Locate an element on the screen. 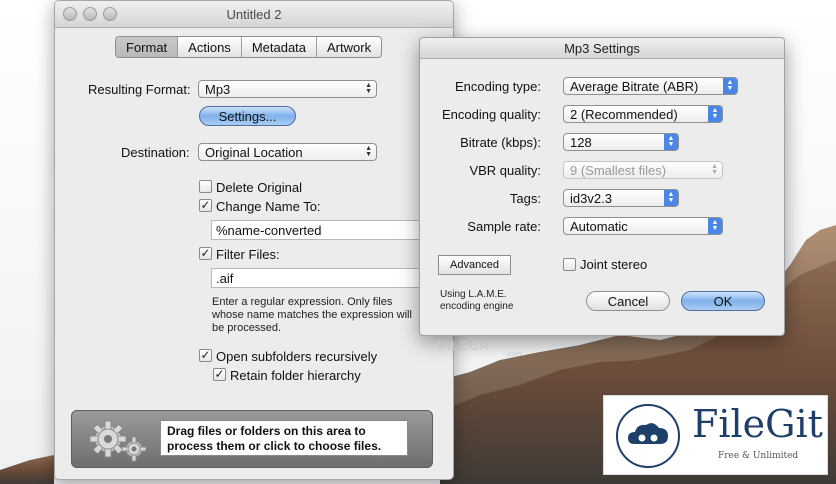 This screenshot has width=836, height=484. main-titlebar: Untitled 2 is located at coordinates (254, 14).